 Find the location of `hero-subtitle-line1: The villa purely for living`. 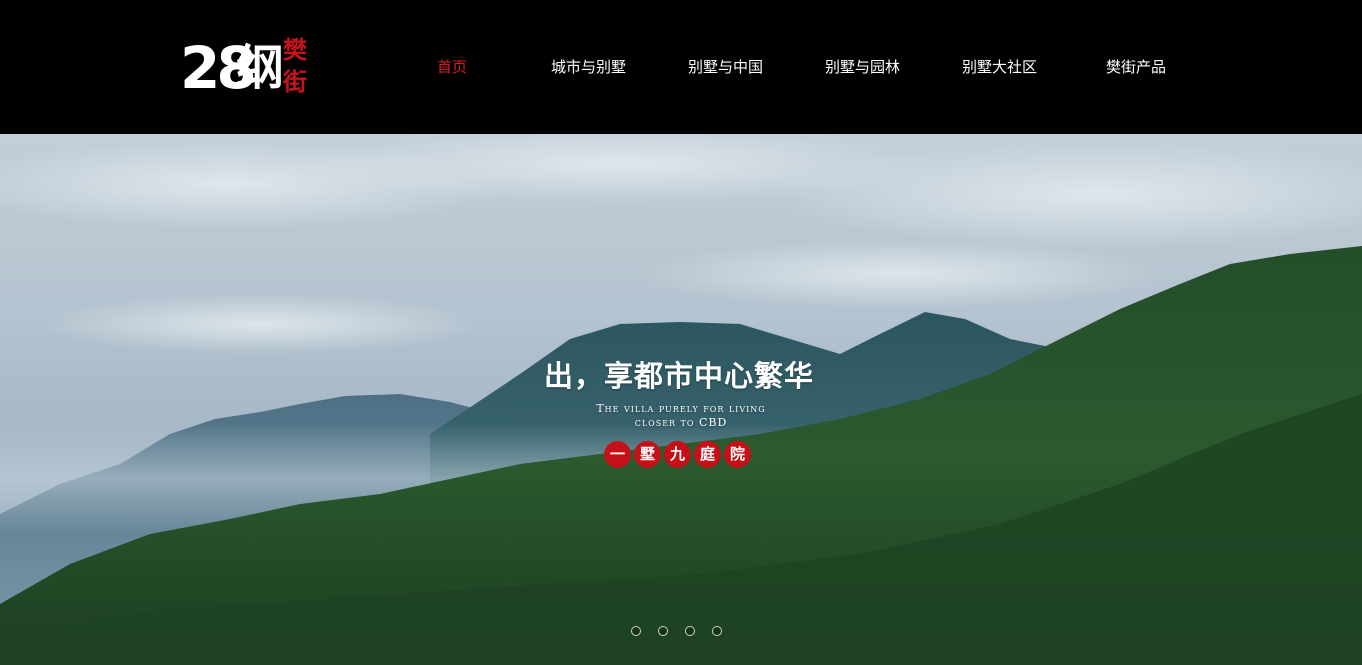

hero-subtitle-line1: The villa purely for living is located at coordinates (681, 408).